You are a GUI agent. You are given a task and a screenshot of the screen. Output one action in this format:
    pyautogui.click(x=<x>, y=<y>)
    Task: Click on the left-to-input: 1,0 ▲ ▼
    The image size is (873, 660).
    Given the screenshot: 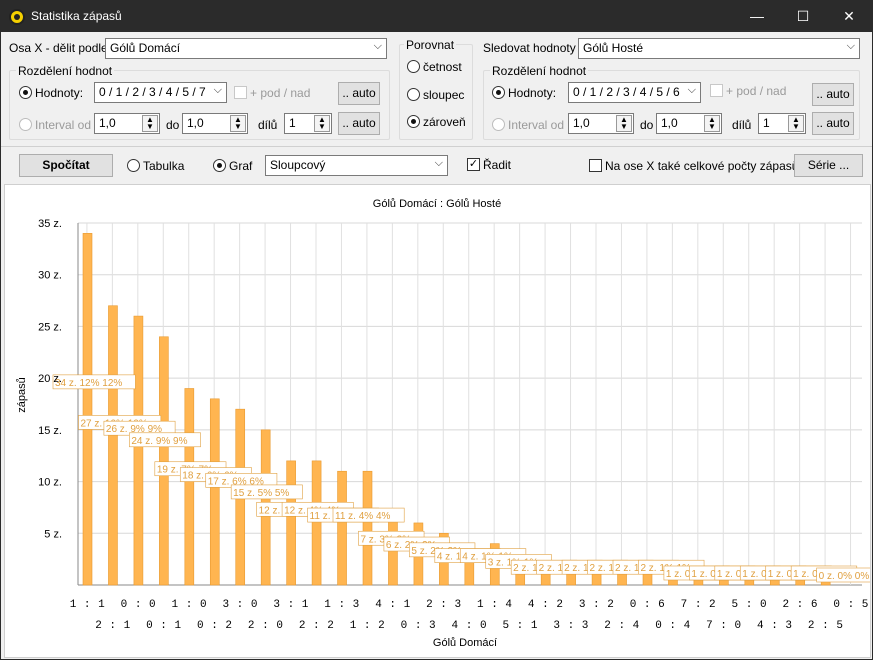 What is the action you would take?
    pyautogui.click(x=215, y=123)
    